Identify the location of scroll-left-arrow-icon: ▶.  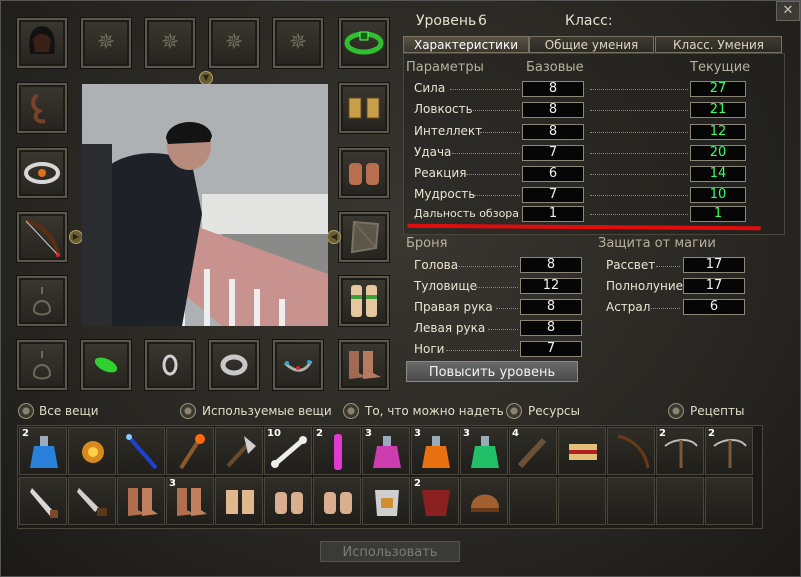
(76, 237).